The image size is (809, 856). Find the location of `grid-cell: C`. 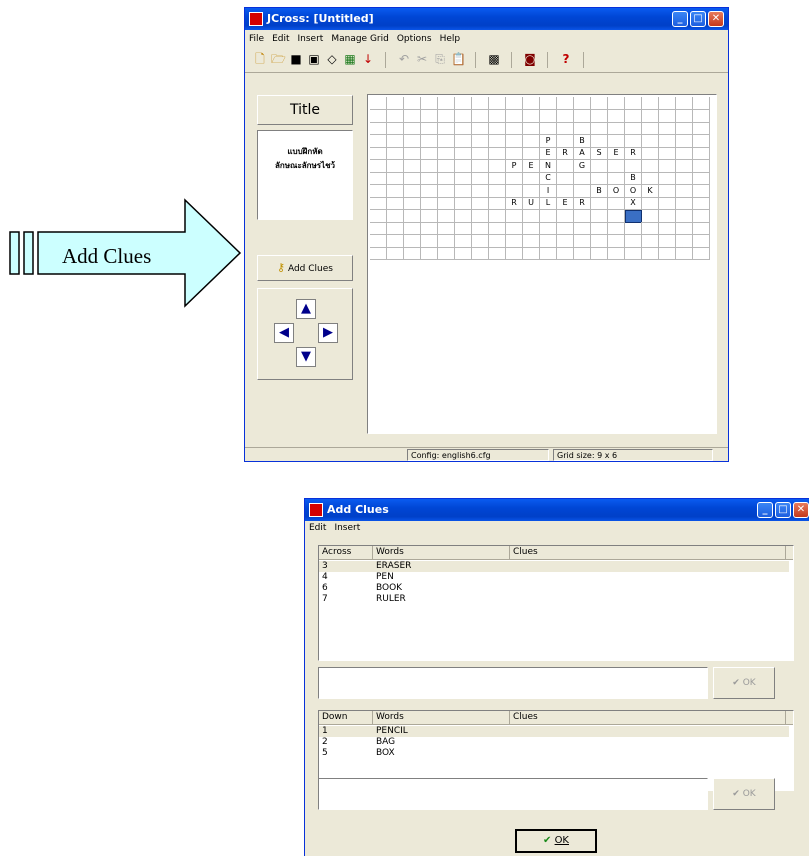

grid-cell: C is located at coordinates (548, 178).